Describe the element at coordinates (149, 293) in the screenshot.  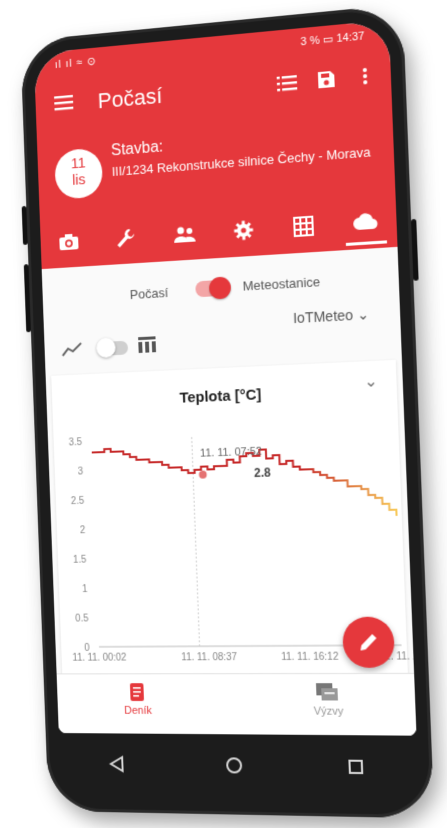
I see `switch-label-pocasi: Počasí` at that location.